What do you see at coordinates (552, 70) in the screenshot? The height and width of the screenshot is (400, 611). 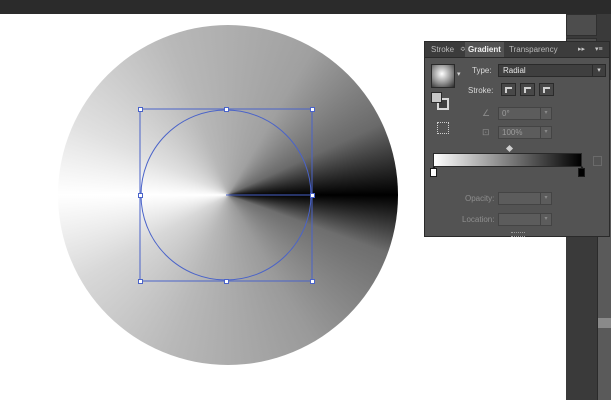 I see `type-select: Radial ▾` at bounding box center [552, 70].